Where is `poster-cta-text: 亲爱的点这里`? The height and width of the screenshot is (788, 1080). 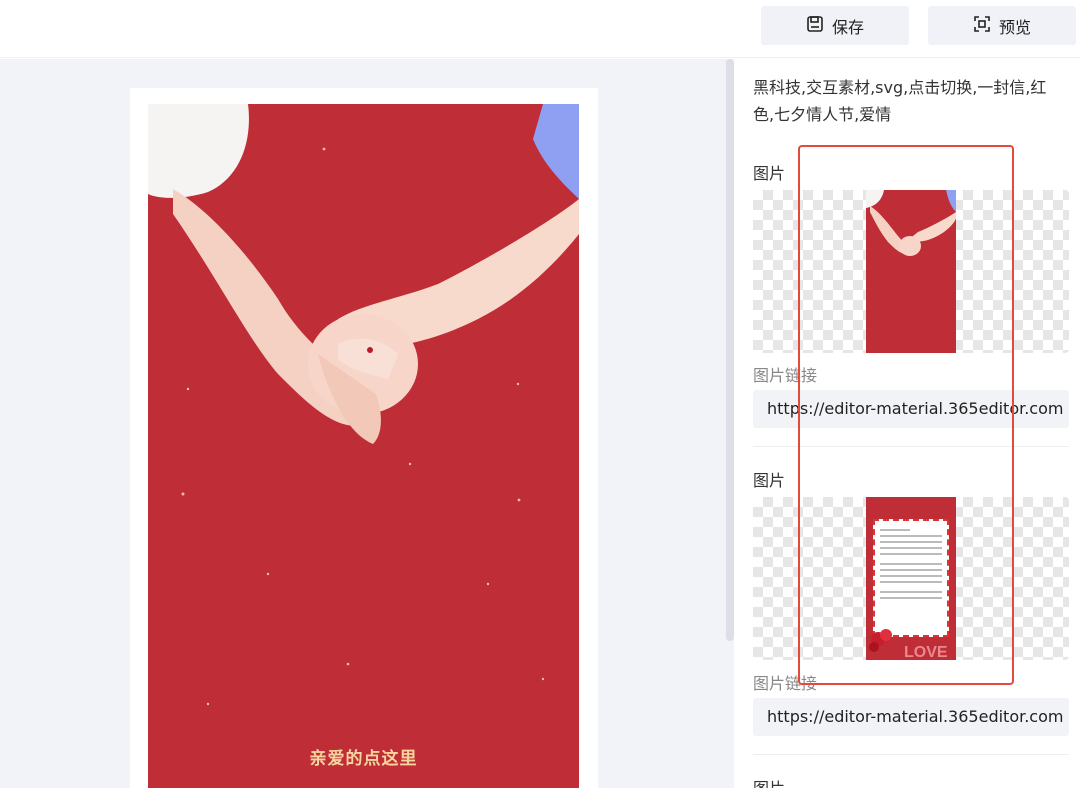
poster-cta-text: 亲爱的点这里 is located at coordinates (363, 756).